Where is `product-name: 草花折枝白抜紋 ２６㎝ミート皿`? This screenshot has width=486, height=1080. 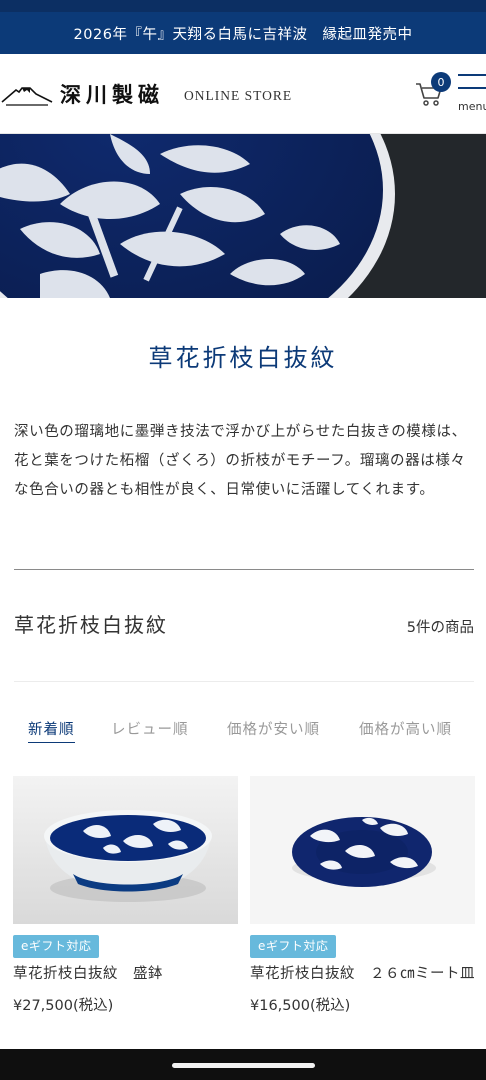
product-name: 草花折枝白抜紋 ２６㎝ミート皿 is located at coordinates (362, 974).